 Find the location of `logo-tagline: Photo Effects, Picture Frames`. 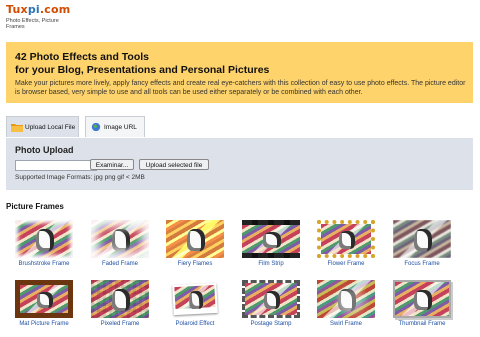

logo-tagline: Photo Effects, Picture Frames is located at coordinates (32, 24).